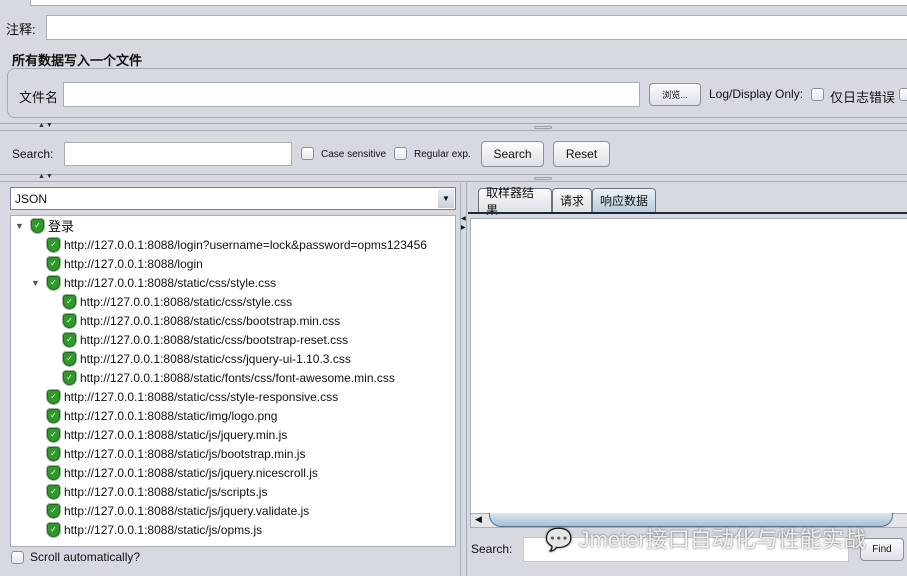  I want to click on comment-label: 注释:, so click(21, 29).